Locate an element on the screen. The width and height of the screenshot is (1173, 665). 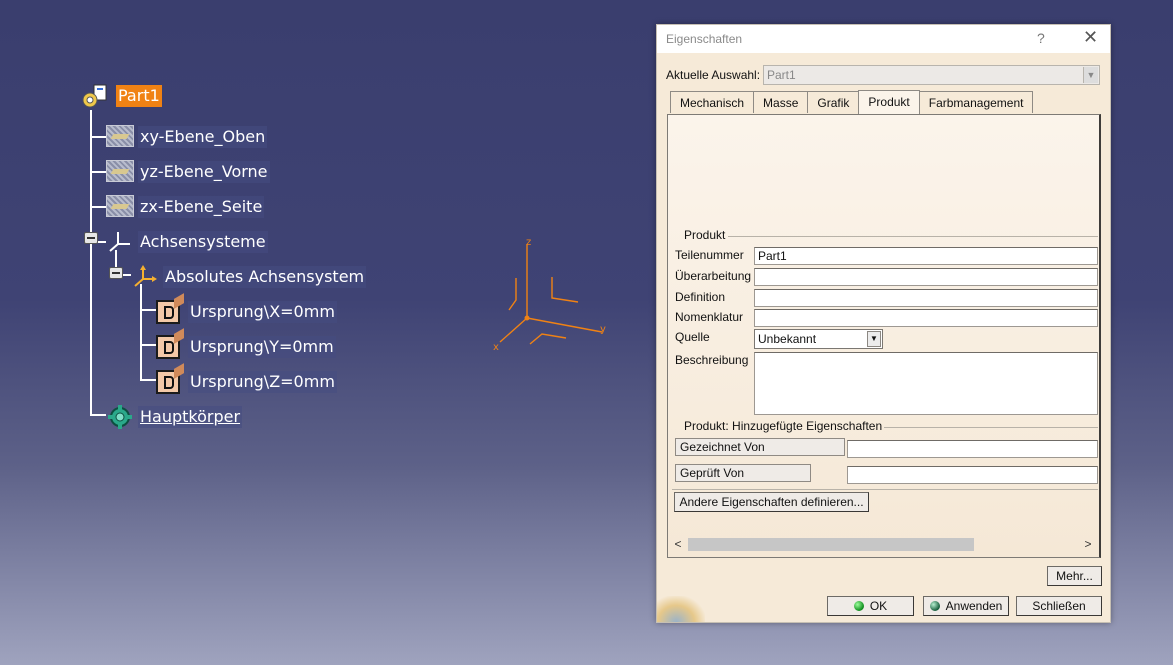
apply-status-icon is located at coordinates (934, 605).